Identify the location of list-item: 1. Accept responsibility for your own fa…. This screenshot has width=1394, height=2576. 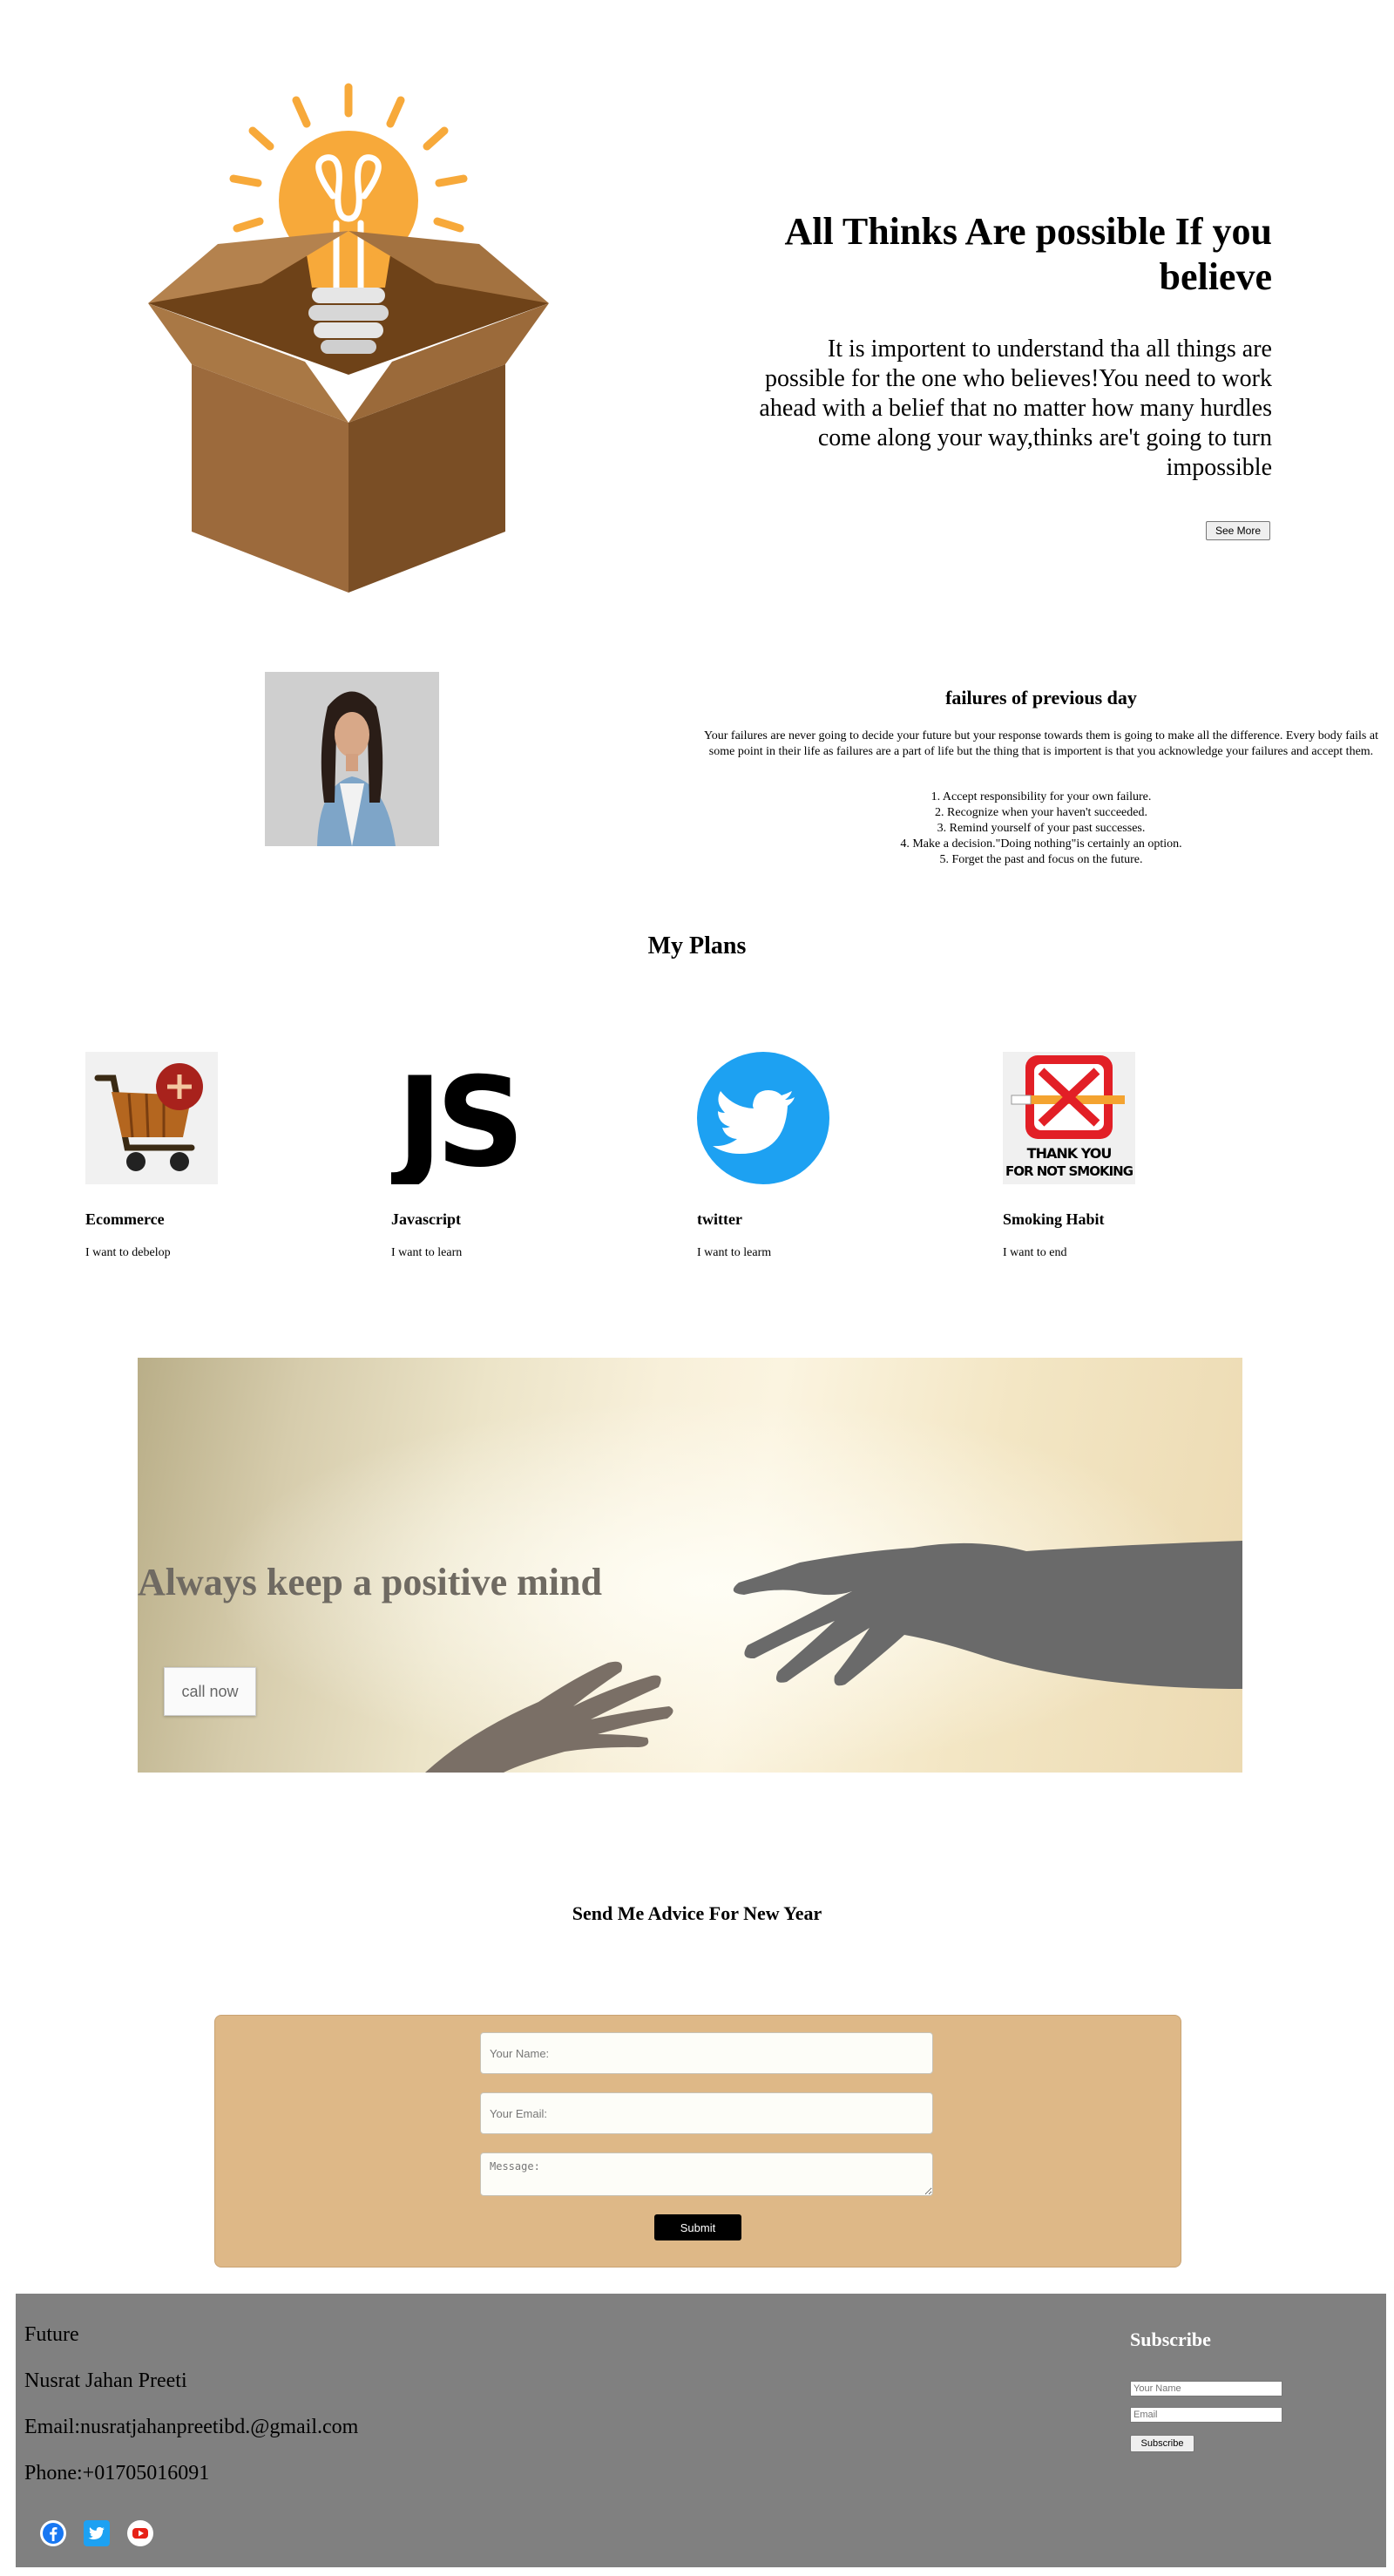
(1041, 797).